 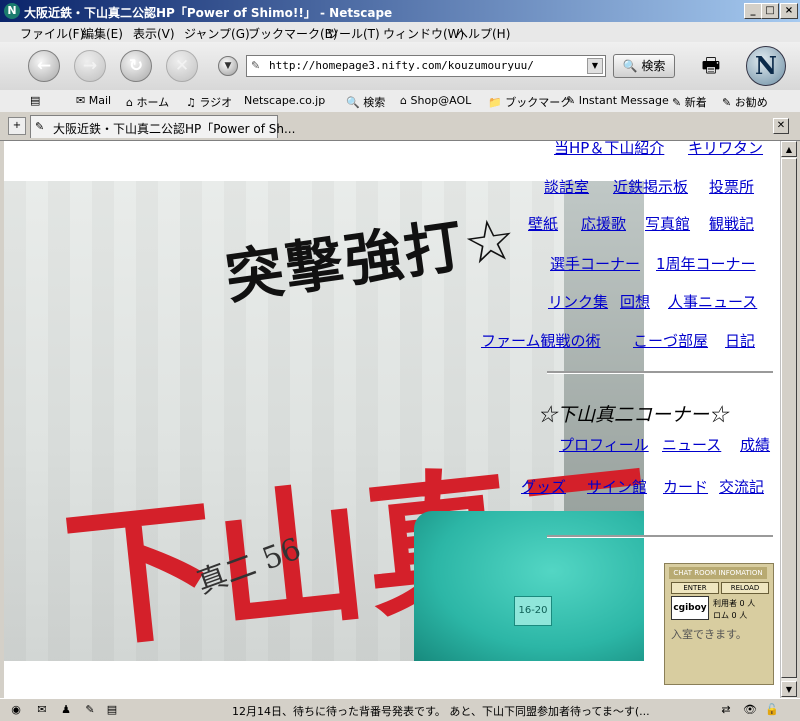 What do you see at coordinates (604, 444) in the screenshot?
I see `link-profile: プロフィール` at bounding box center [604, 444].